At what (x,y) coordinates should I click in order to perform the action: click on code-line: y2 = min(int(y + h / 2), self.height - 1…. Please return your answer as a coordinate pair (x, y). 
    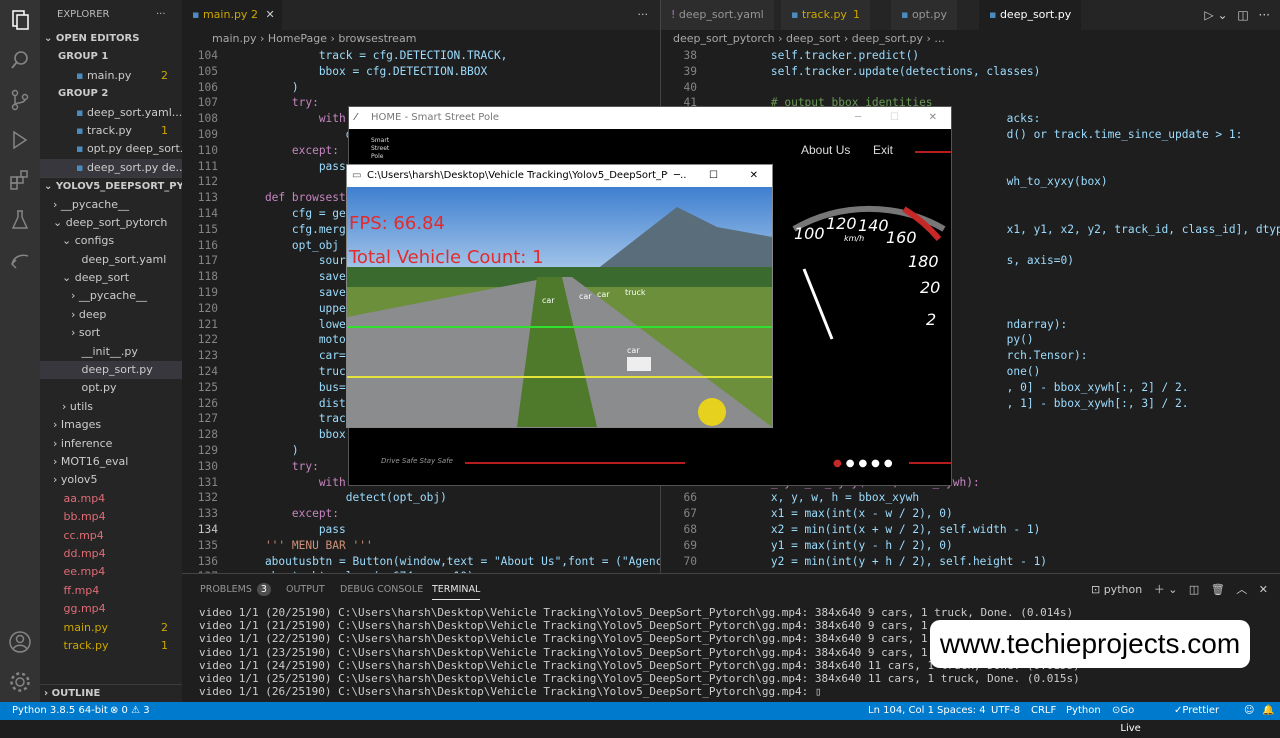
    Looking at the image, I should click on (882, 562).